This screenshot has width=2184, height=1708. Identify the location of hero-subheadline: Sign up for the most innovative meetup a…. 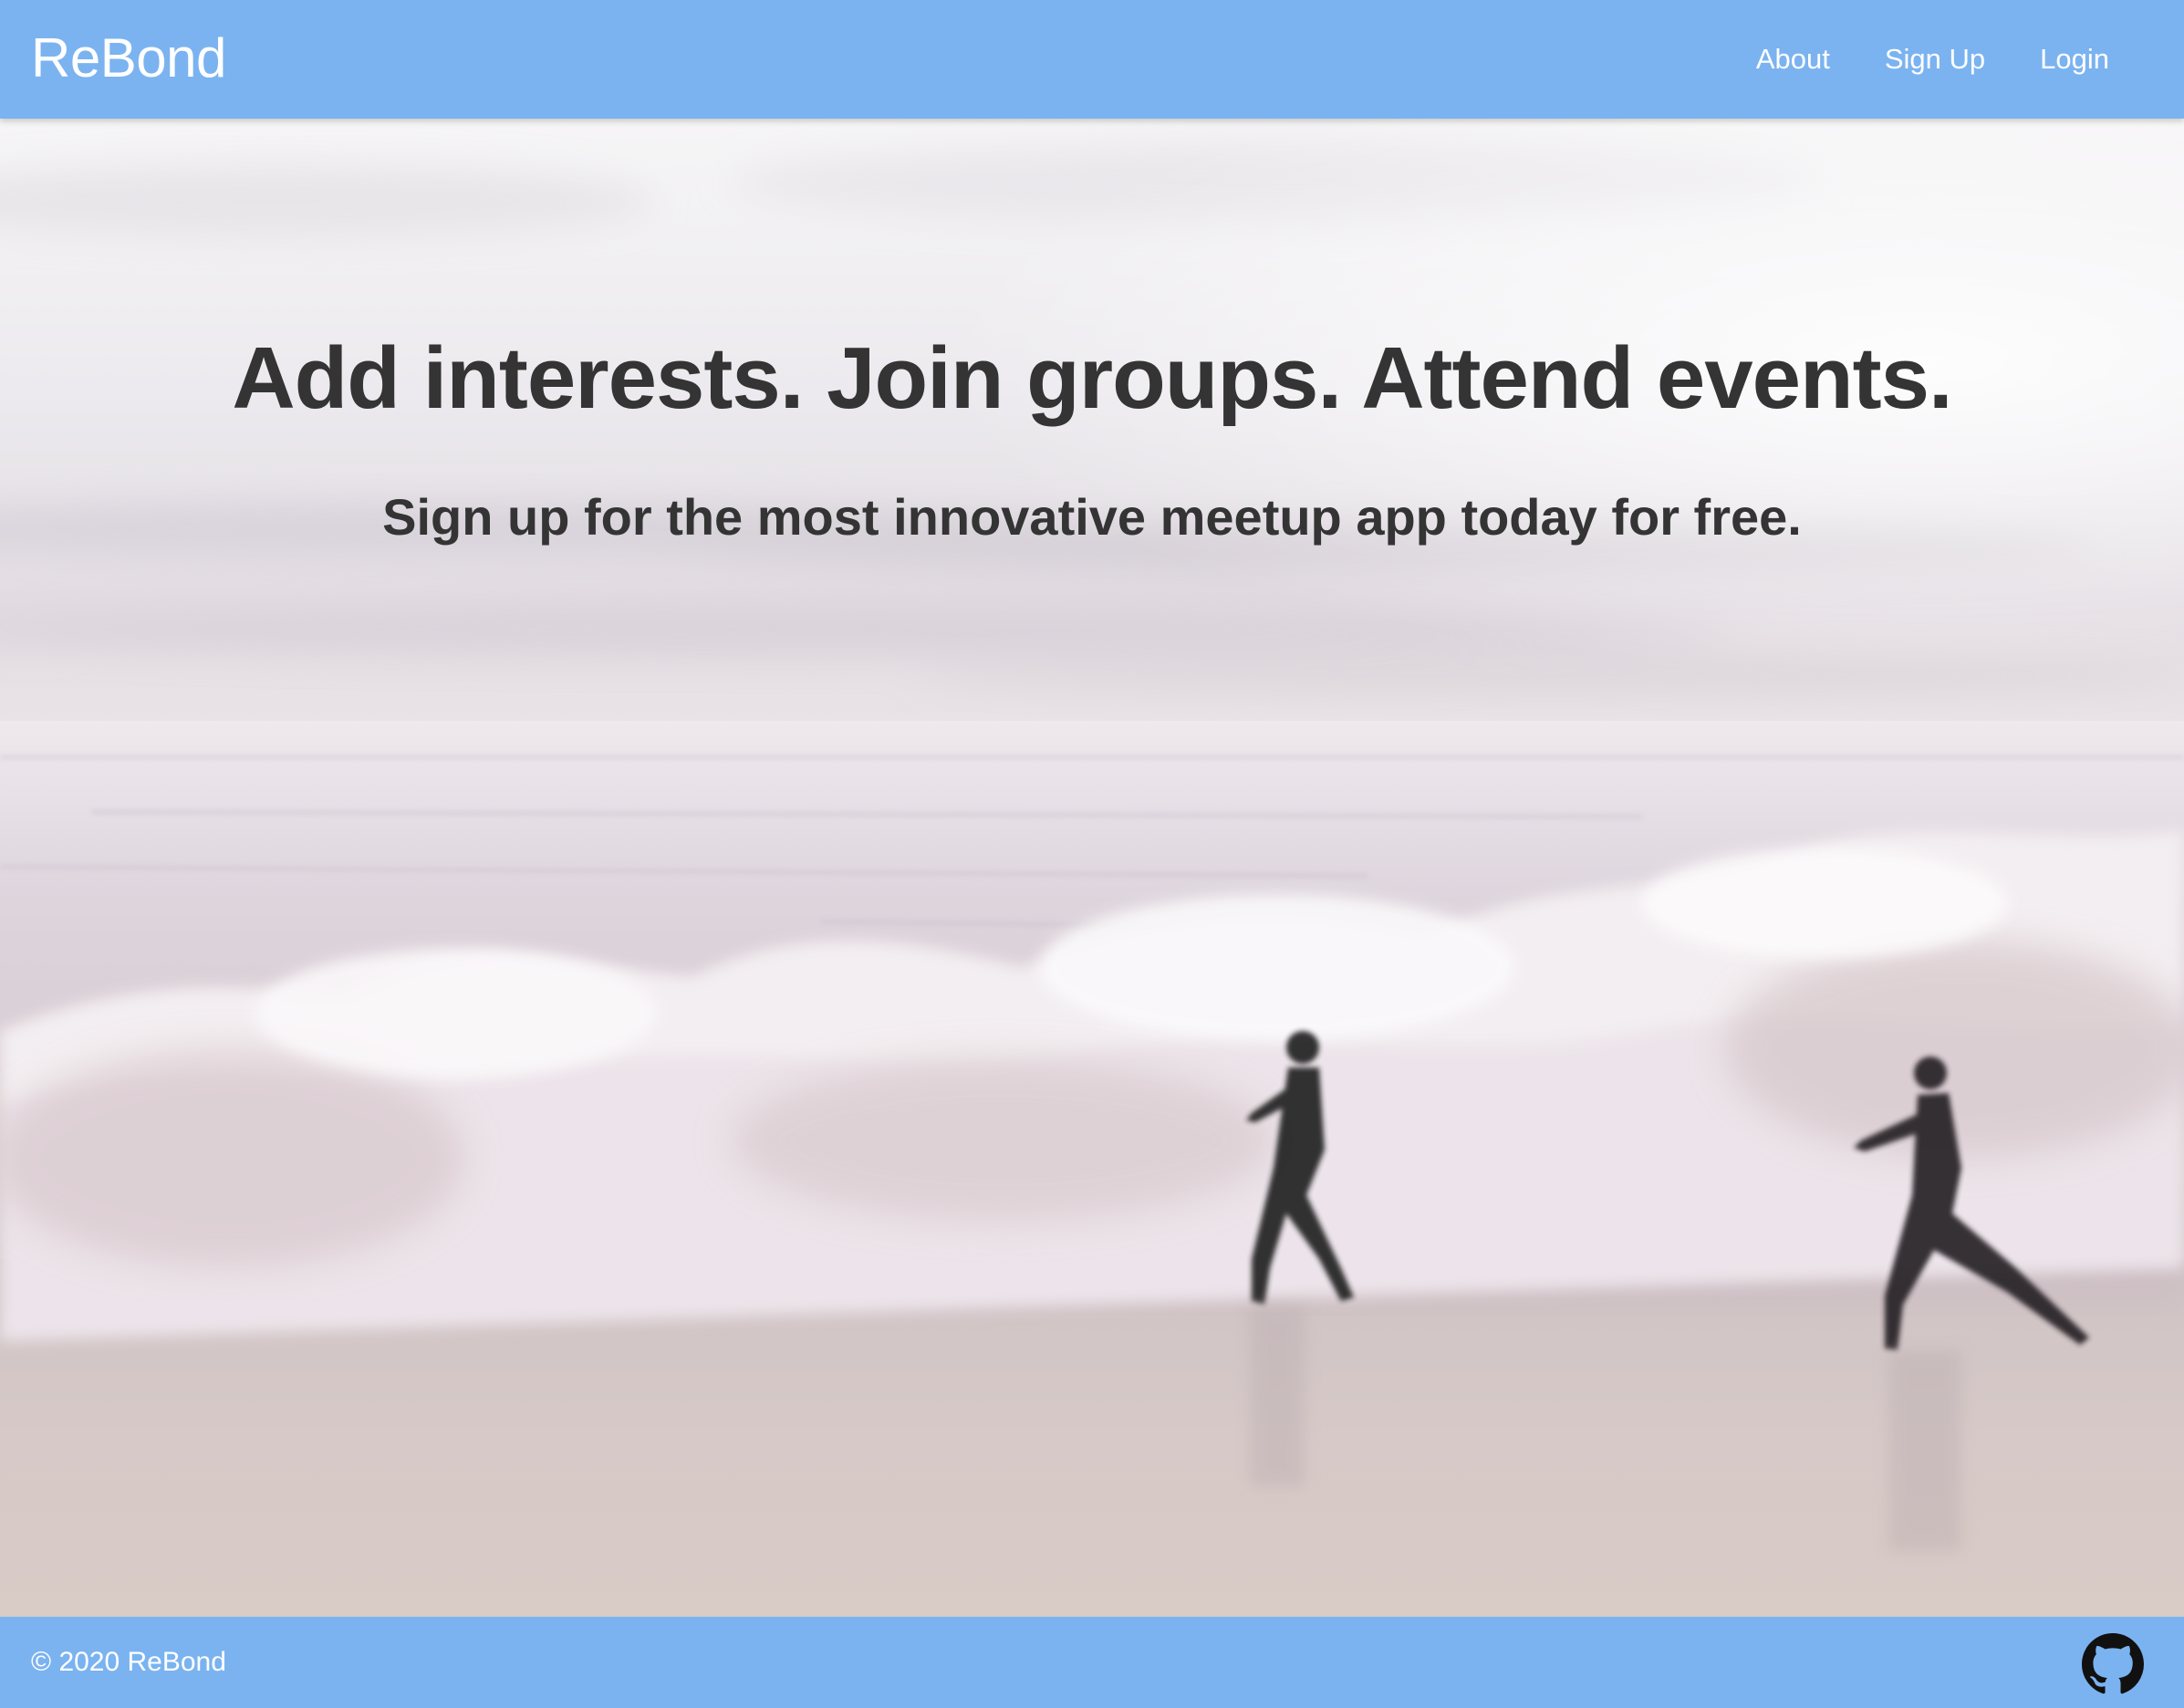
(1092, 517).